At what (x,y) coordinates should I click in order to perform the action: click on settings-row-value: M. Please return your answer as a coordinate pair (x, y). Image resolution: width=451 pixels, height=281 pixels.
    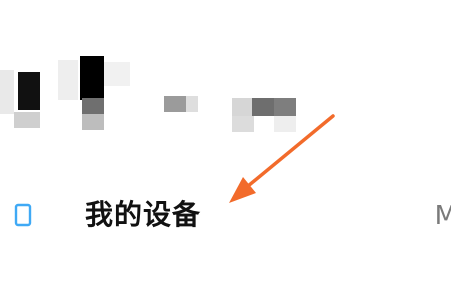
    Looking at the image, I should click on (442, 216).